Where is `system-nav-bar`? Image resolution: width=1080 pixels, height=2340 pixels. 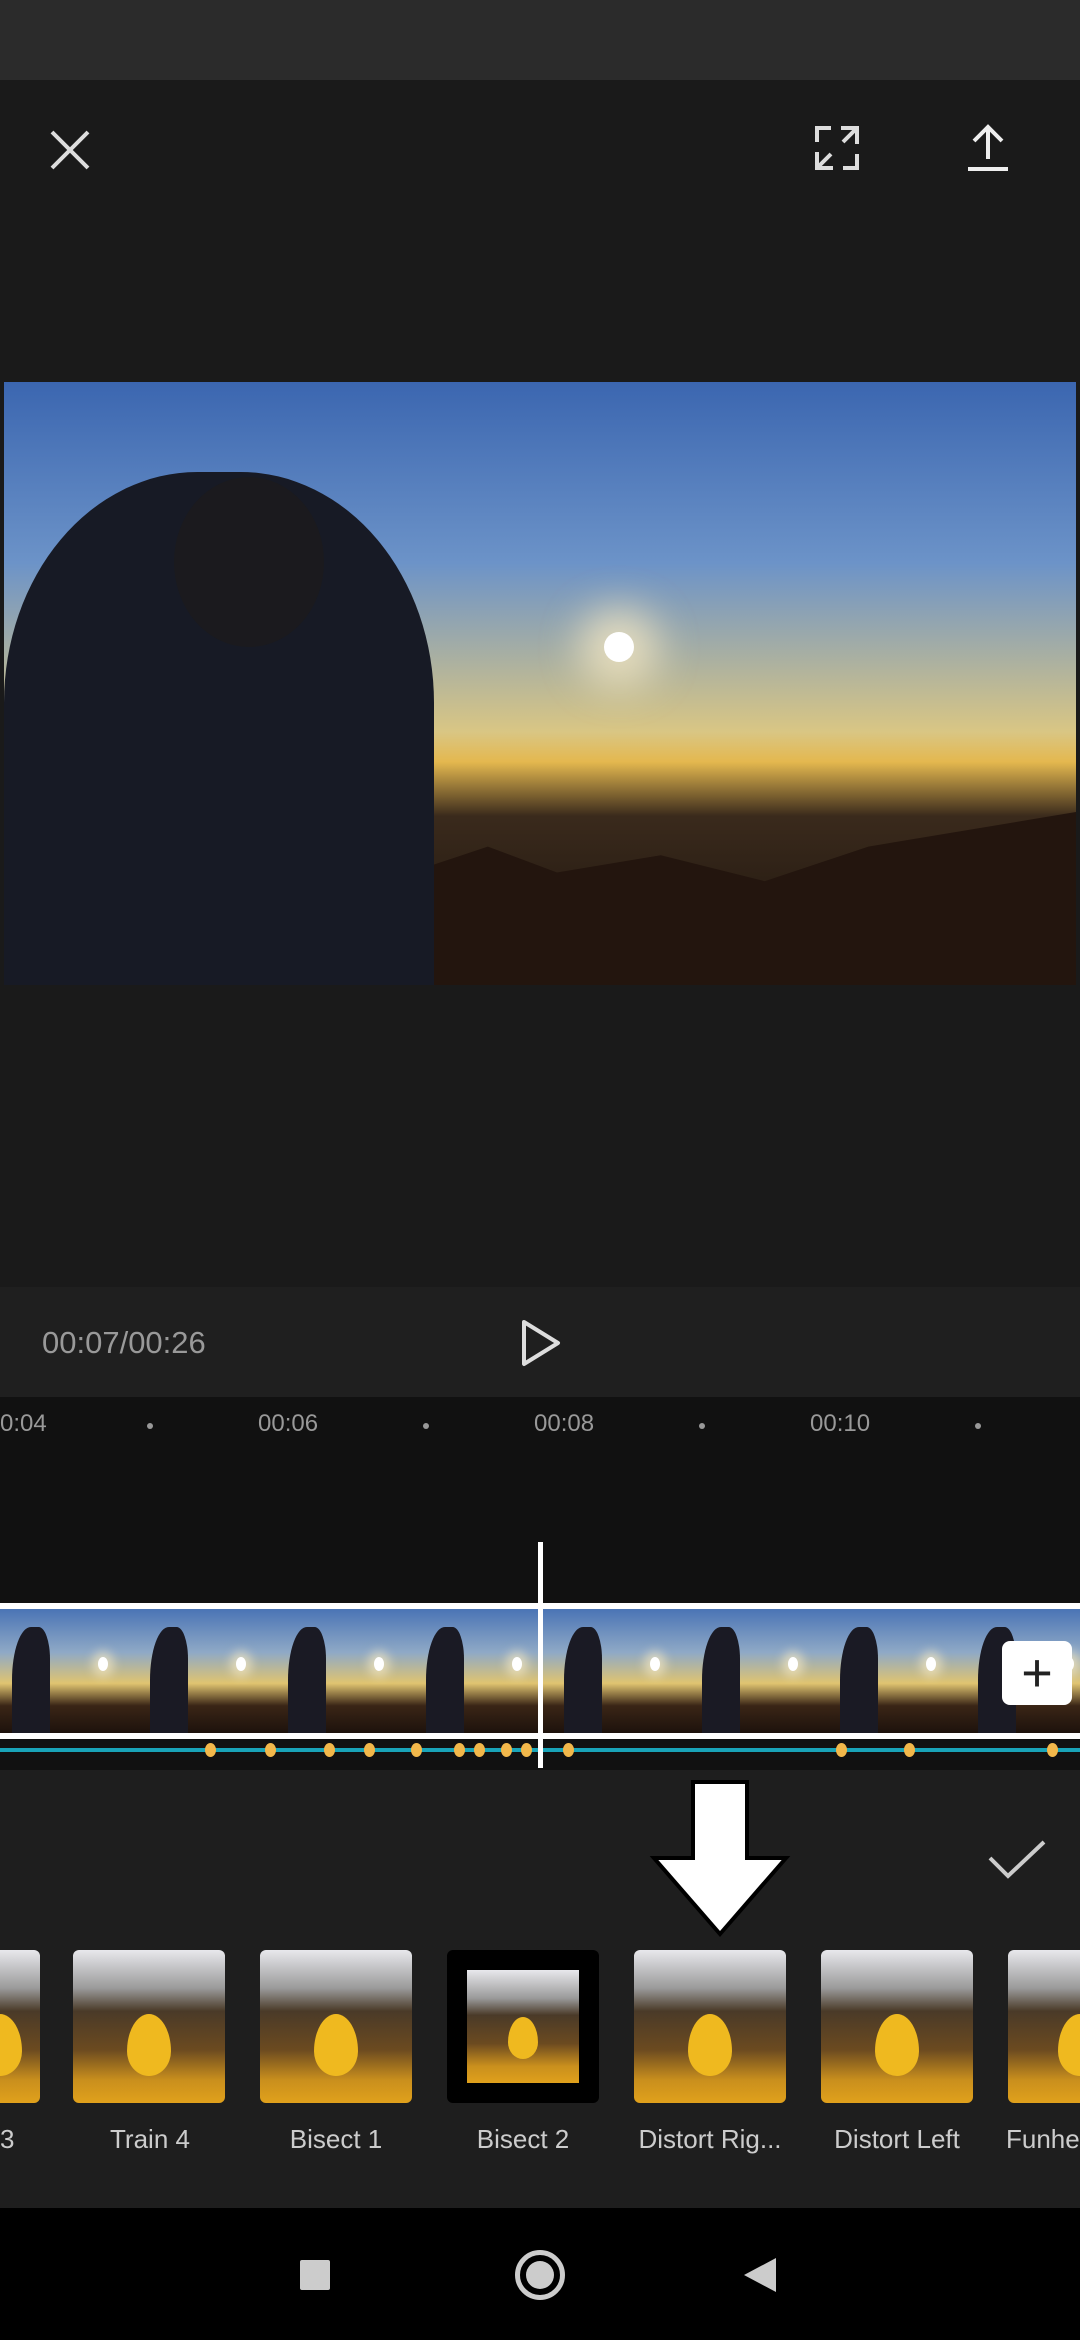
system-nav-bar is located at coordinates (540, 2274).